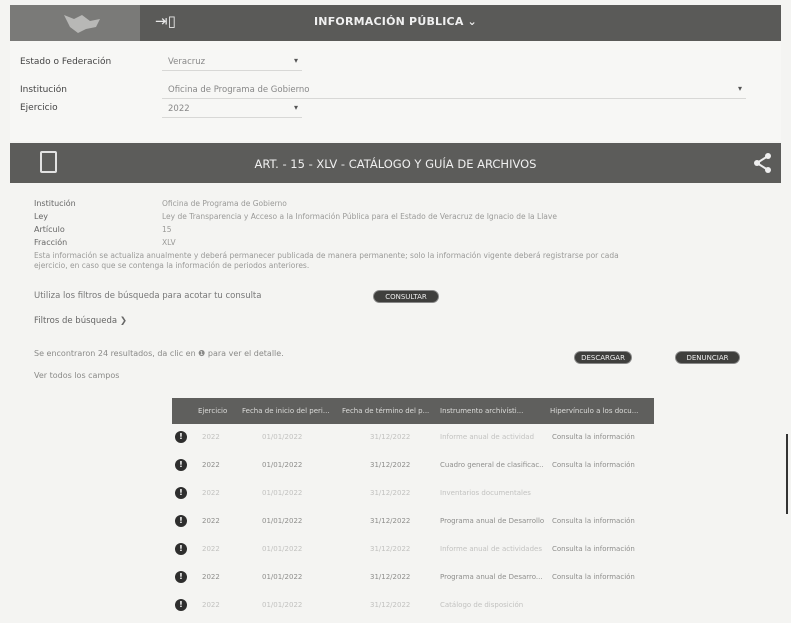 This screenshot has width=791, height=623. I want to click on column-header: Ejercicio, so click(218, 411).